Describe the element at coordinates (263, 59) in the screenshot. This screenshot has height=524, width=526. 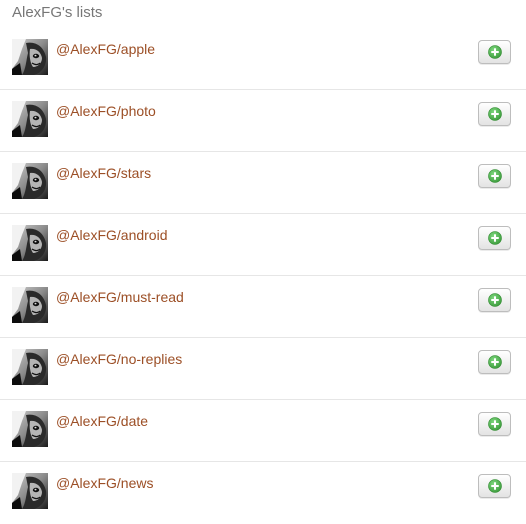
I see `list-item: @AlexFG/apple` at that location.